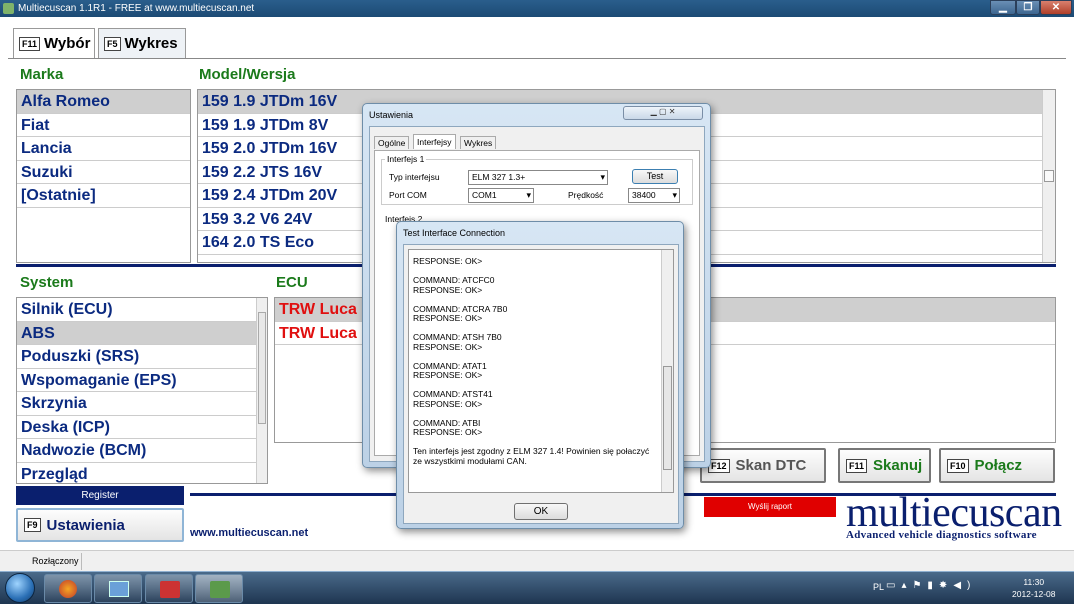 The width and height of the screenshot is (1074, 604). What do you see at coordinates (292, 282) in the screenshot?
I see `ecu-header: ECU` at bounding box center [292, 282].